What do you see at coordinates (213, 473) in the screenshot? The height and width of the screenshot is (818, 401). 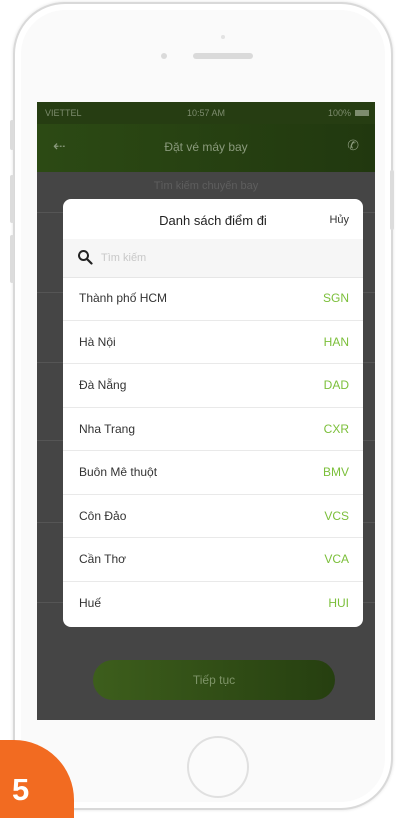 I see `list-item-bmv: Buôn Mê thuột BMV` at bounding box center [213, 473].